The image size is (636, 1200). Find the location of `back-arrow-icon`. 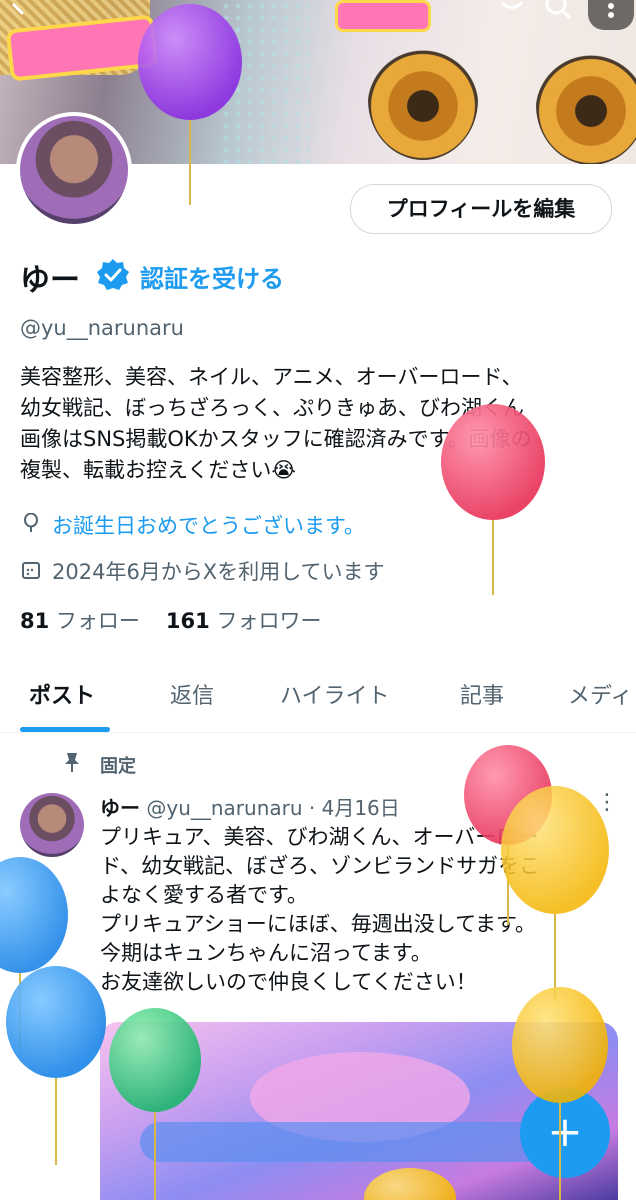

back-arrow-icon is located at coordinates (24, 15).